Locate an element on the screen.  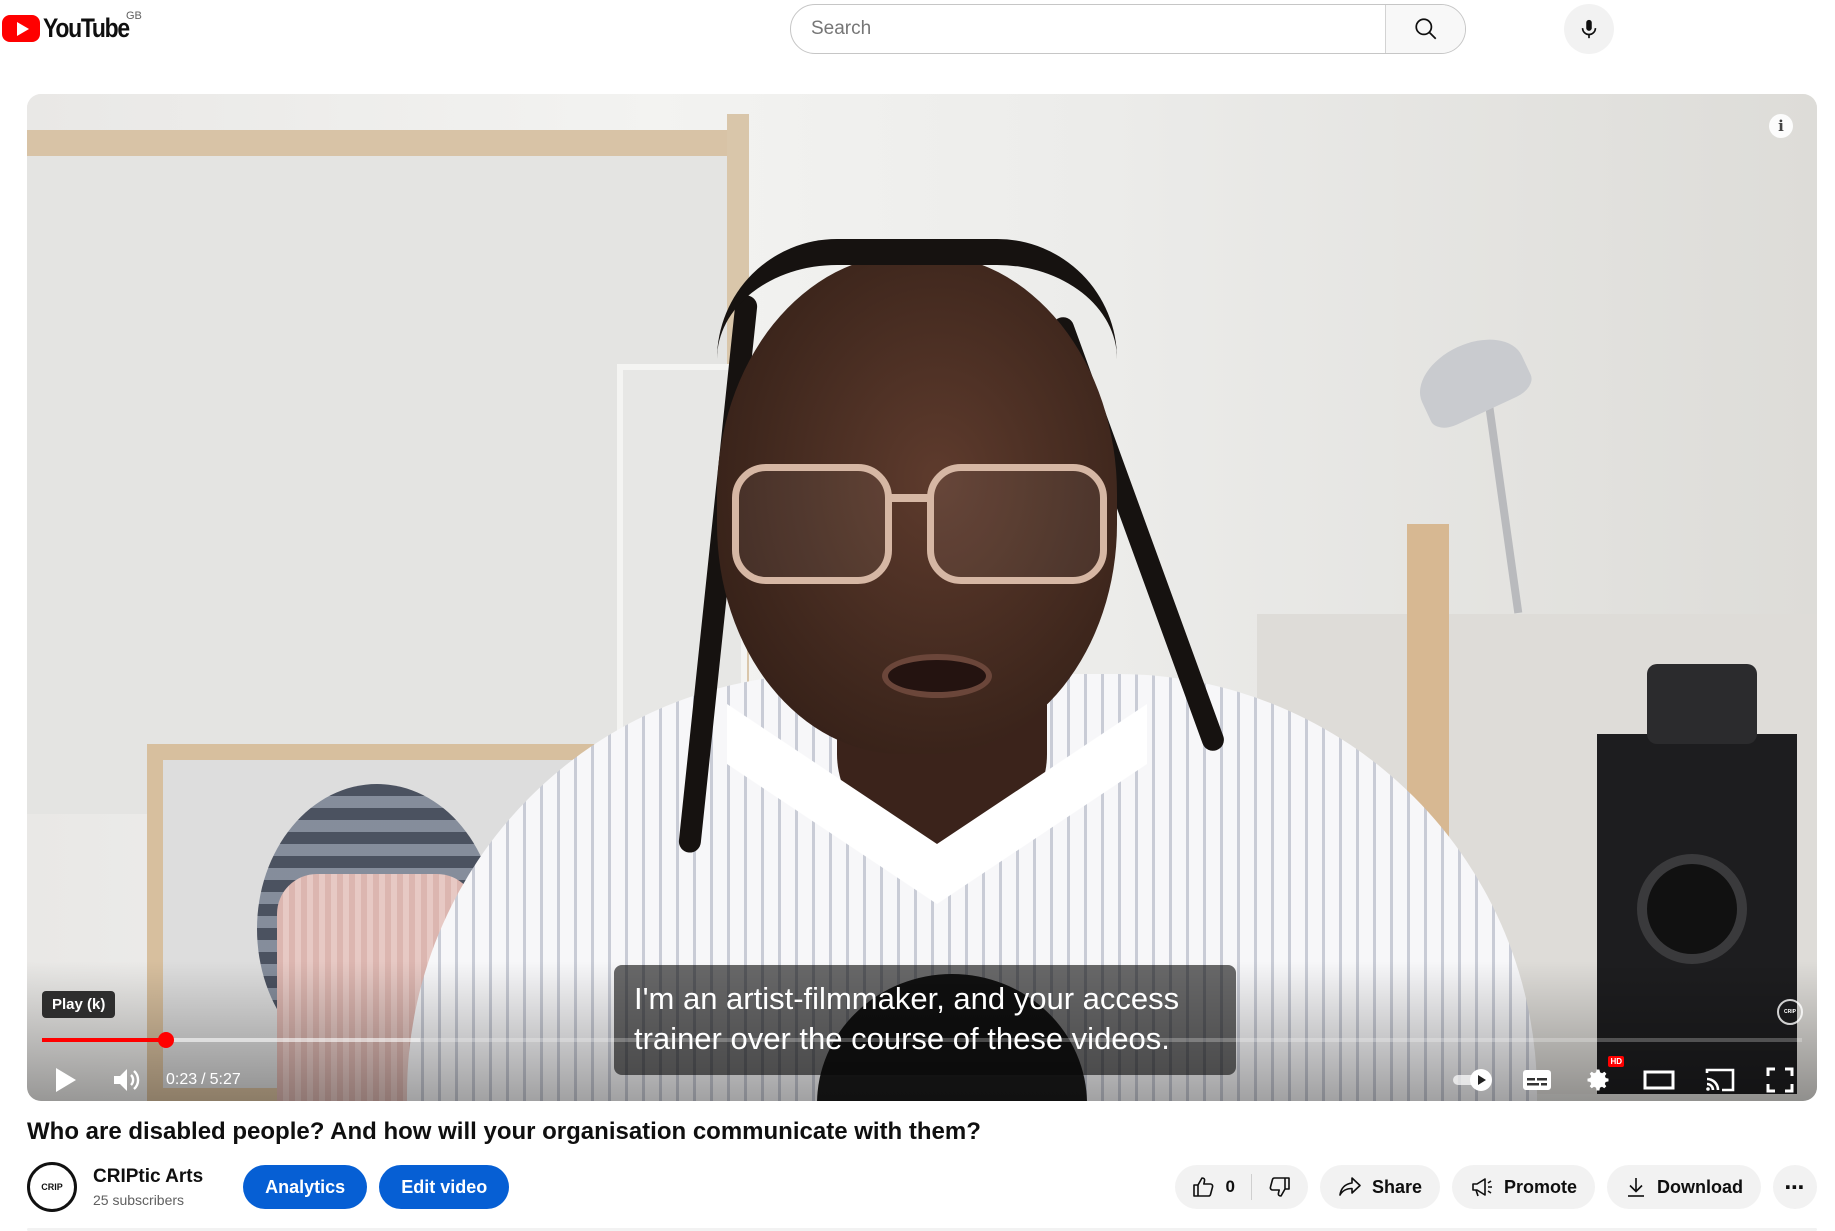
scrubber-handle is located at coordinates (165, 1040).